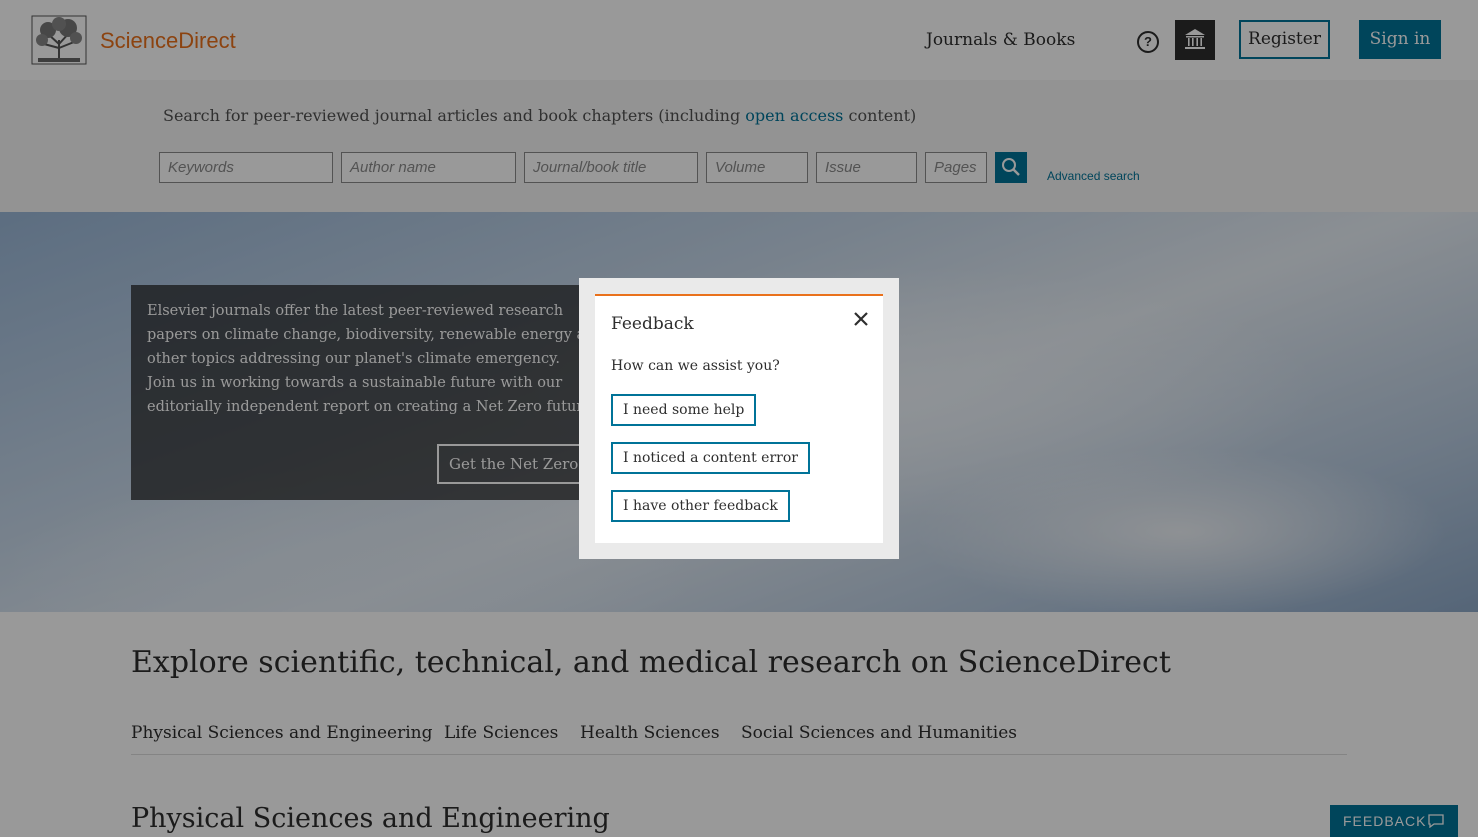 Image resolution: width=1478 pixels, height=837 pixels. What do you see at coordinates (710, 458) in the screenshot?
I see `content-error-button: I noticed a content error` at bounding box center [710, 458].